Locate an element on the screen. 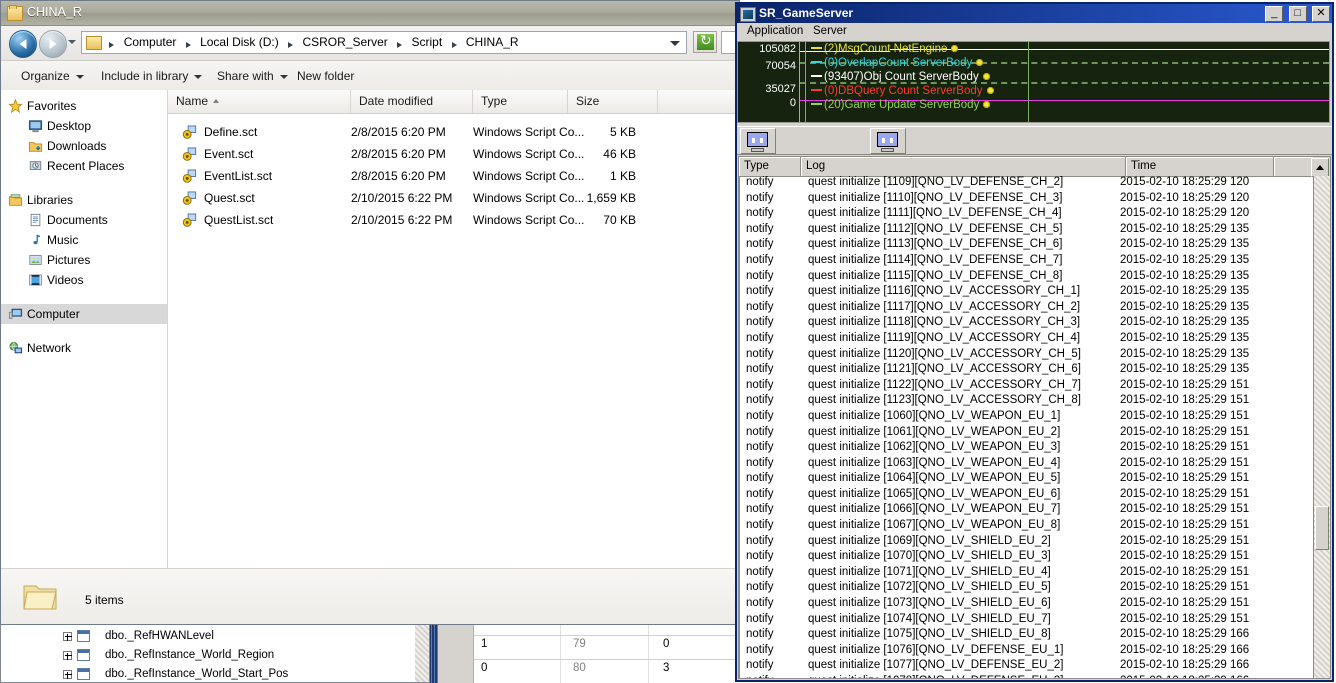  log-column-header-blank is located at coordinates (1293, 166).